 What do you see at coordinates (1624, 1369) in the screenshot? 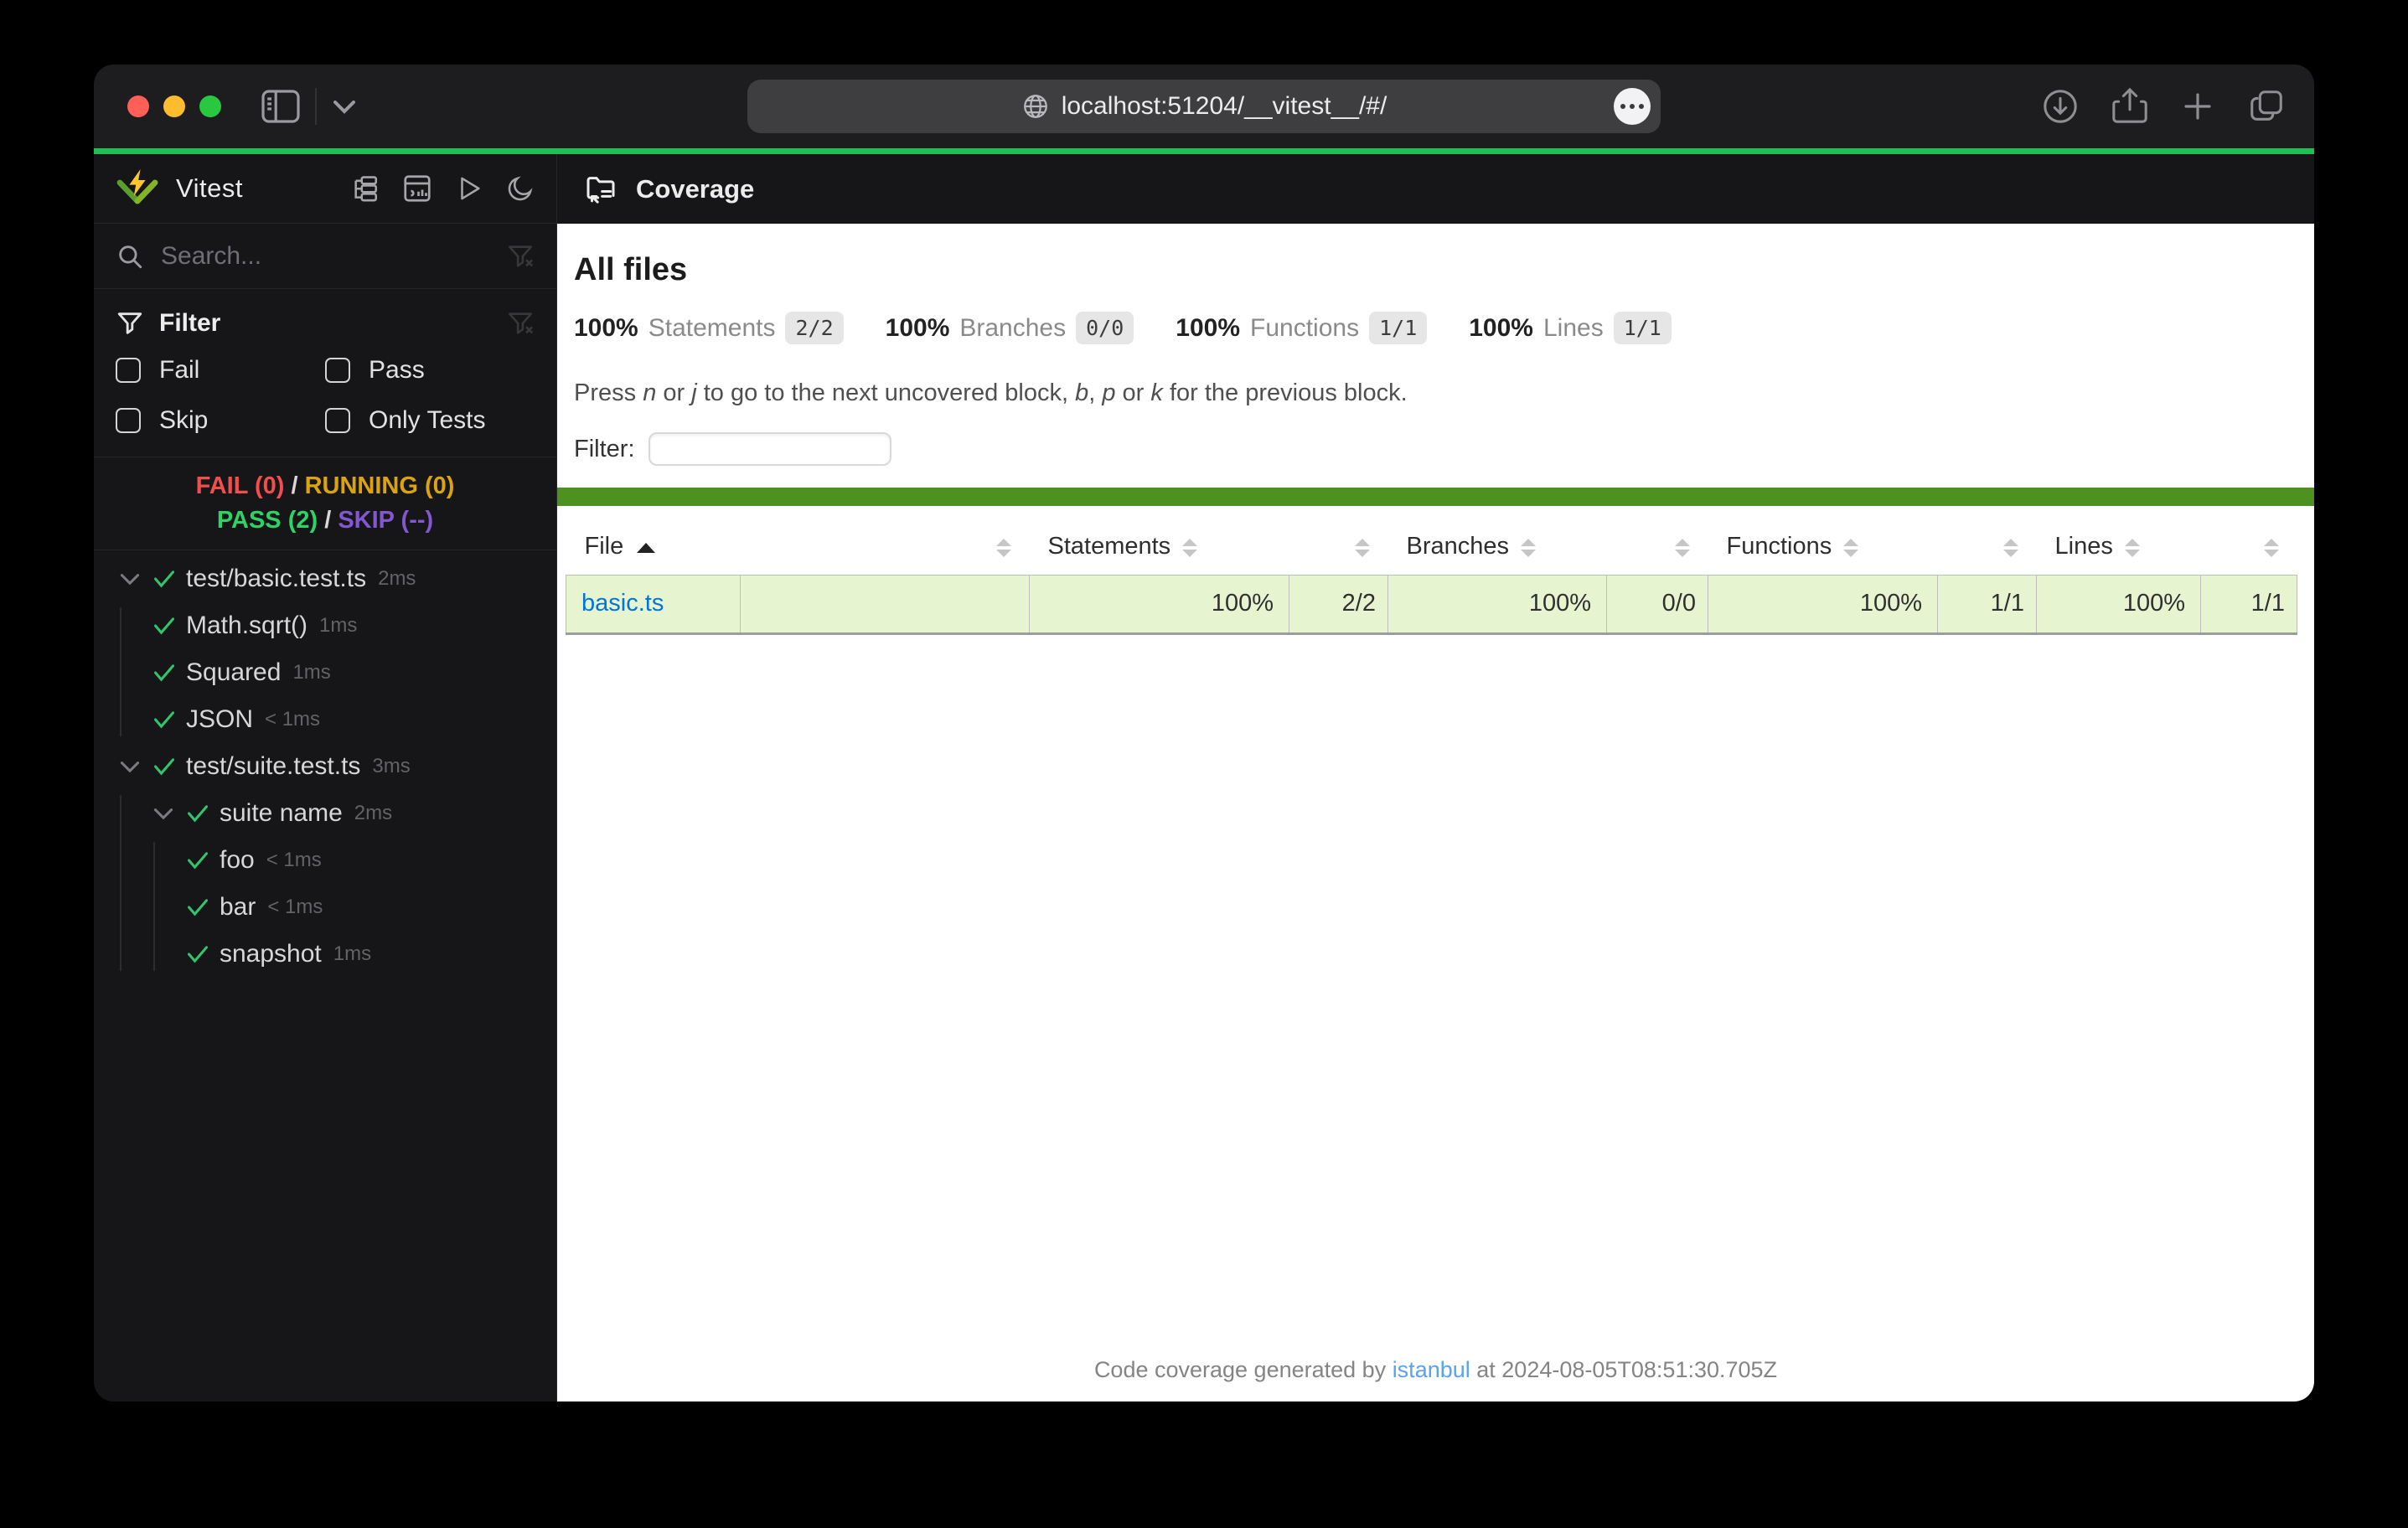
I see `footer-timestamp: at 2024-08-05T08:51:30.705Z` at bounding box center [1624, 1369].